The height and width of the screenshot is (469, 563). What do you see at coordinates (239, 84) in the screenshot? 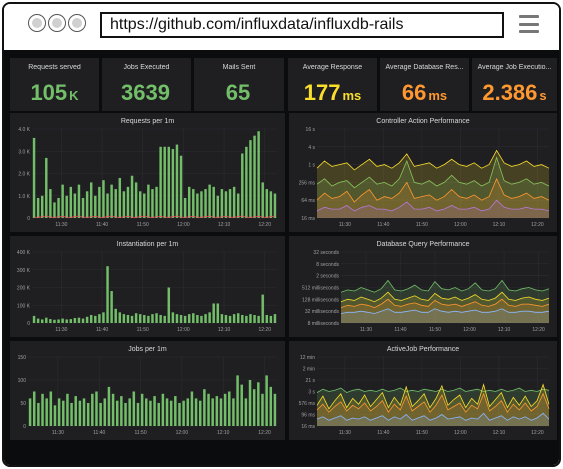
I see `stat-mails-sent: Mails Sent 65` at bounding box center [239, 84].